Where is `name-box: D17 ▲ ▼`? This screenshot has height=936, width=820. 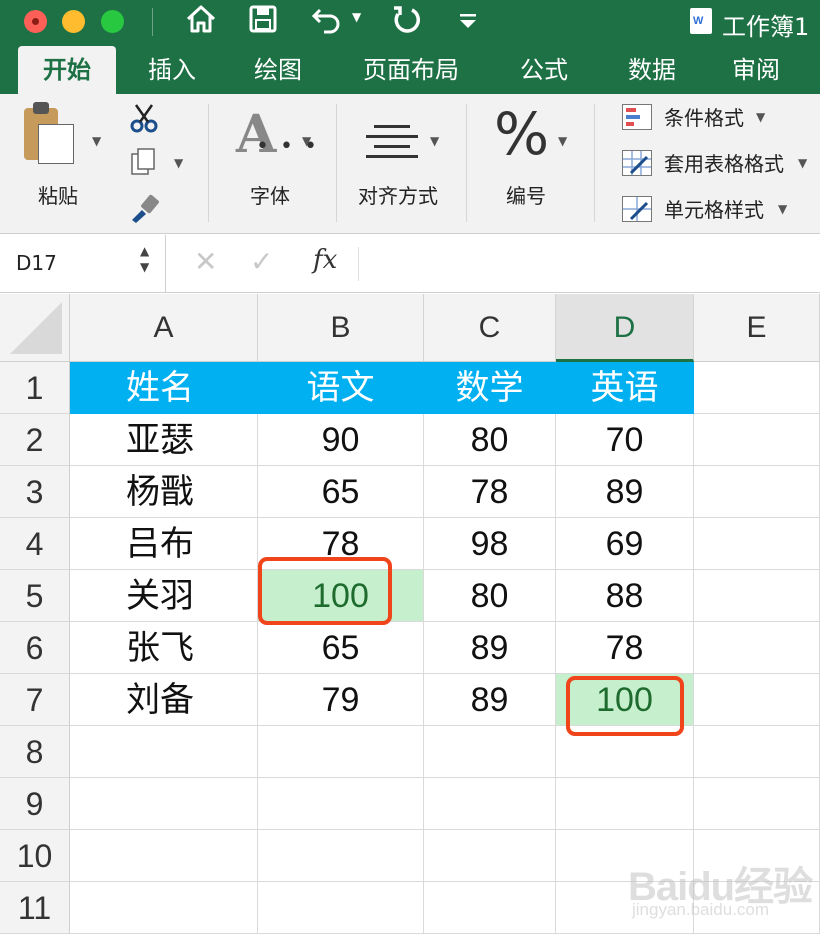
name-box: D17 ▲ ▼ is located at coordinates (83, 264).